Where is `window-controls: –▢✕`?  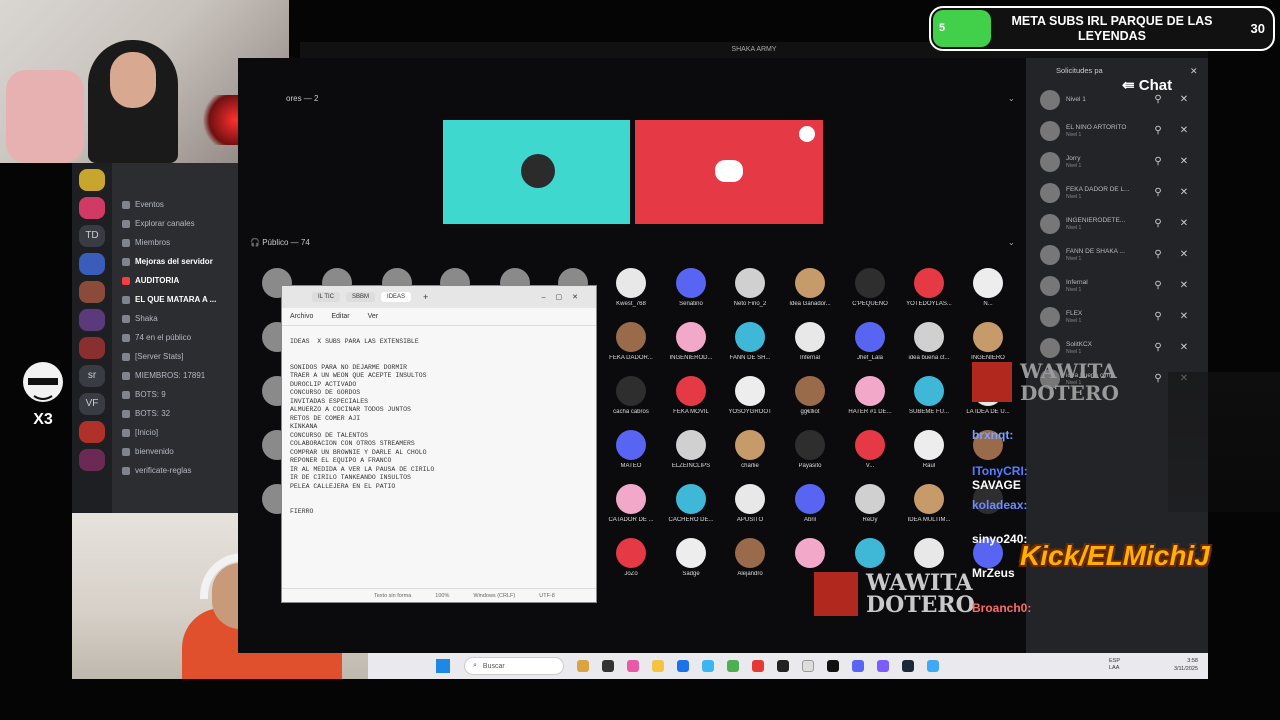 window-controls: –▢✕ is located at coordinates (565, 297).